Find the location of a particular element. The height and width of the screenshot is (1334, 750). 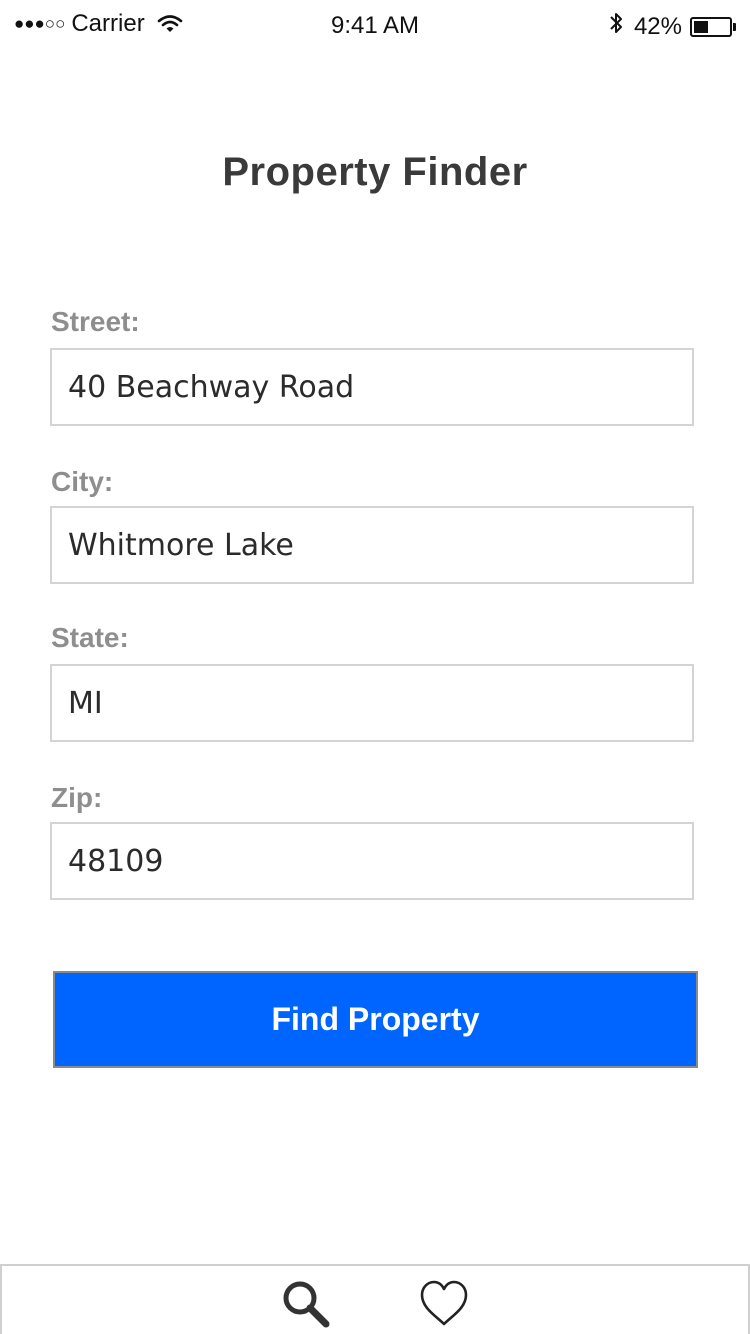

state-input is located at coordinates (372, 703).